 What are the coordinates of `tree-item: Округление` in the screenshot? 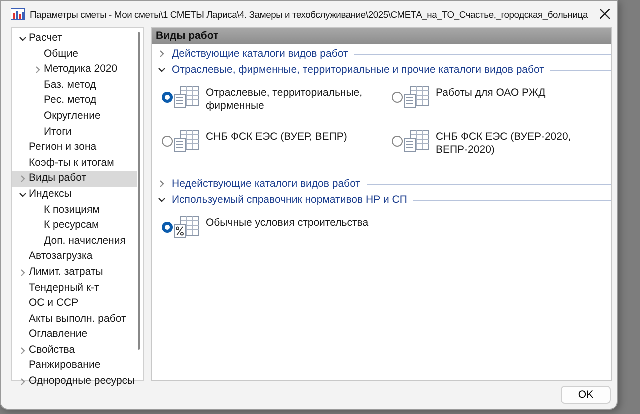 It's located at (74, 116).